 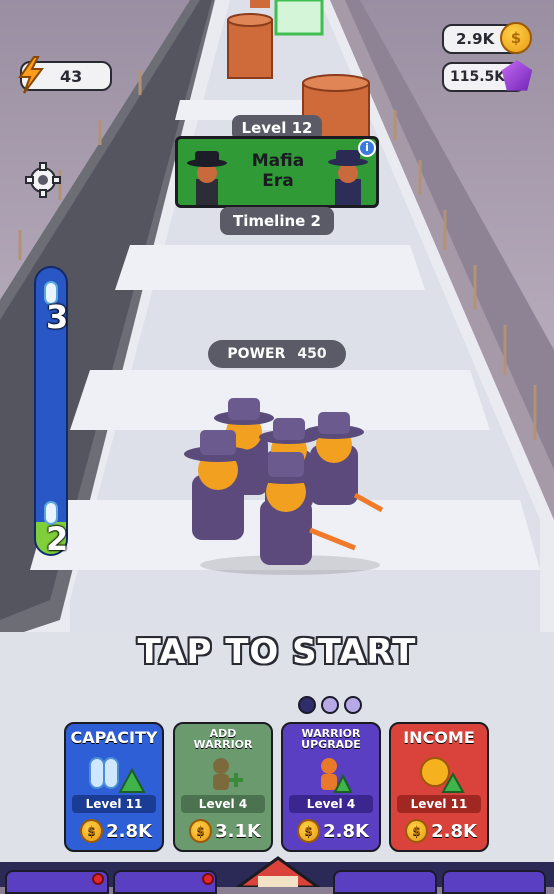 I want to click on era-banner: Mafia Era, so click(x=277, y=172).